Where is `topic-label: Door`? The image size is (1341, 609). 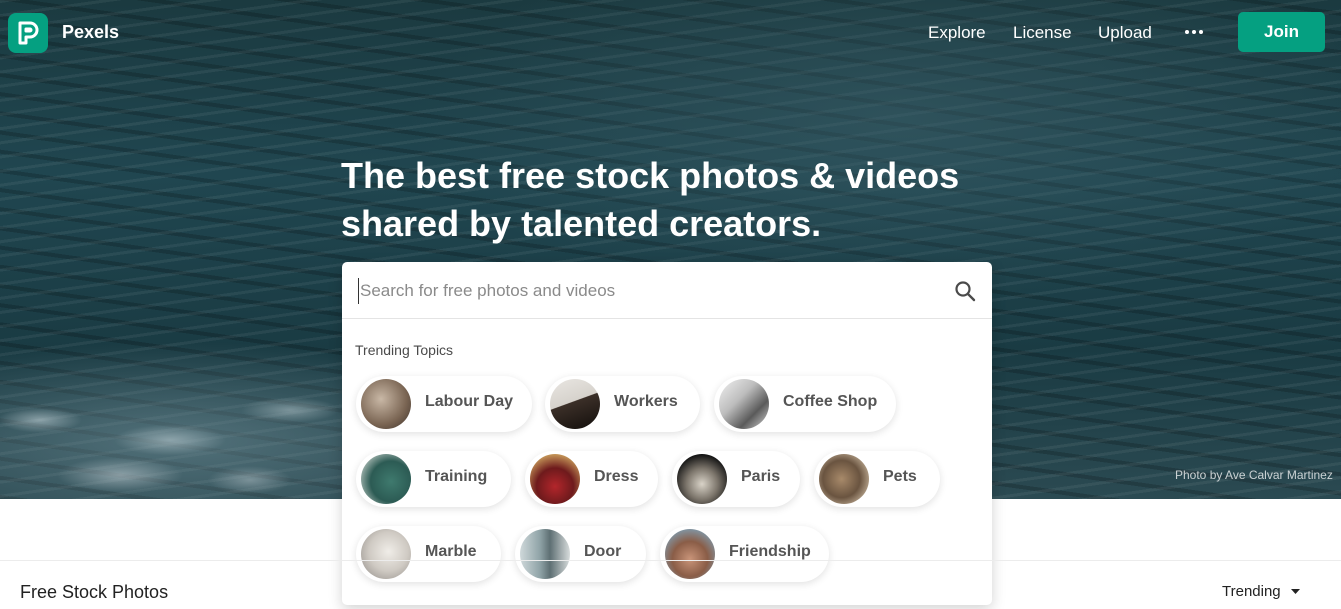
topic-label: Door is located at coordinates (603, 551).